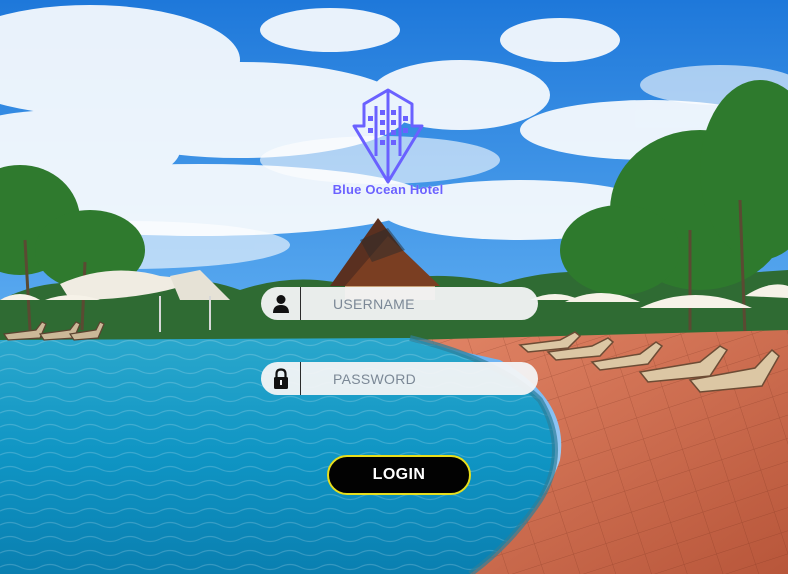 The height and width of the screenshot is (574, 788). Describe the element at coordinates (388, 189) in the screenshot. I see `hotel-name: Blue Ocean Hotel` at that location.